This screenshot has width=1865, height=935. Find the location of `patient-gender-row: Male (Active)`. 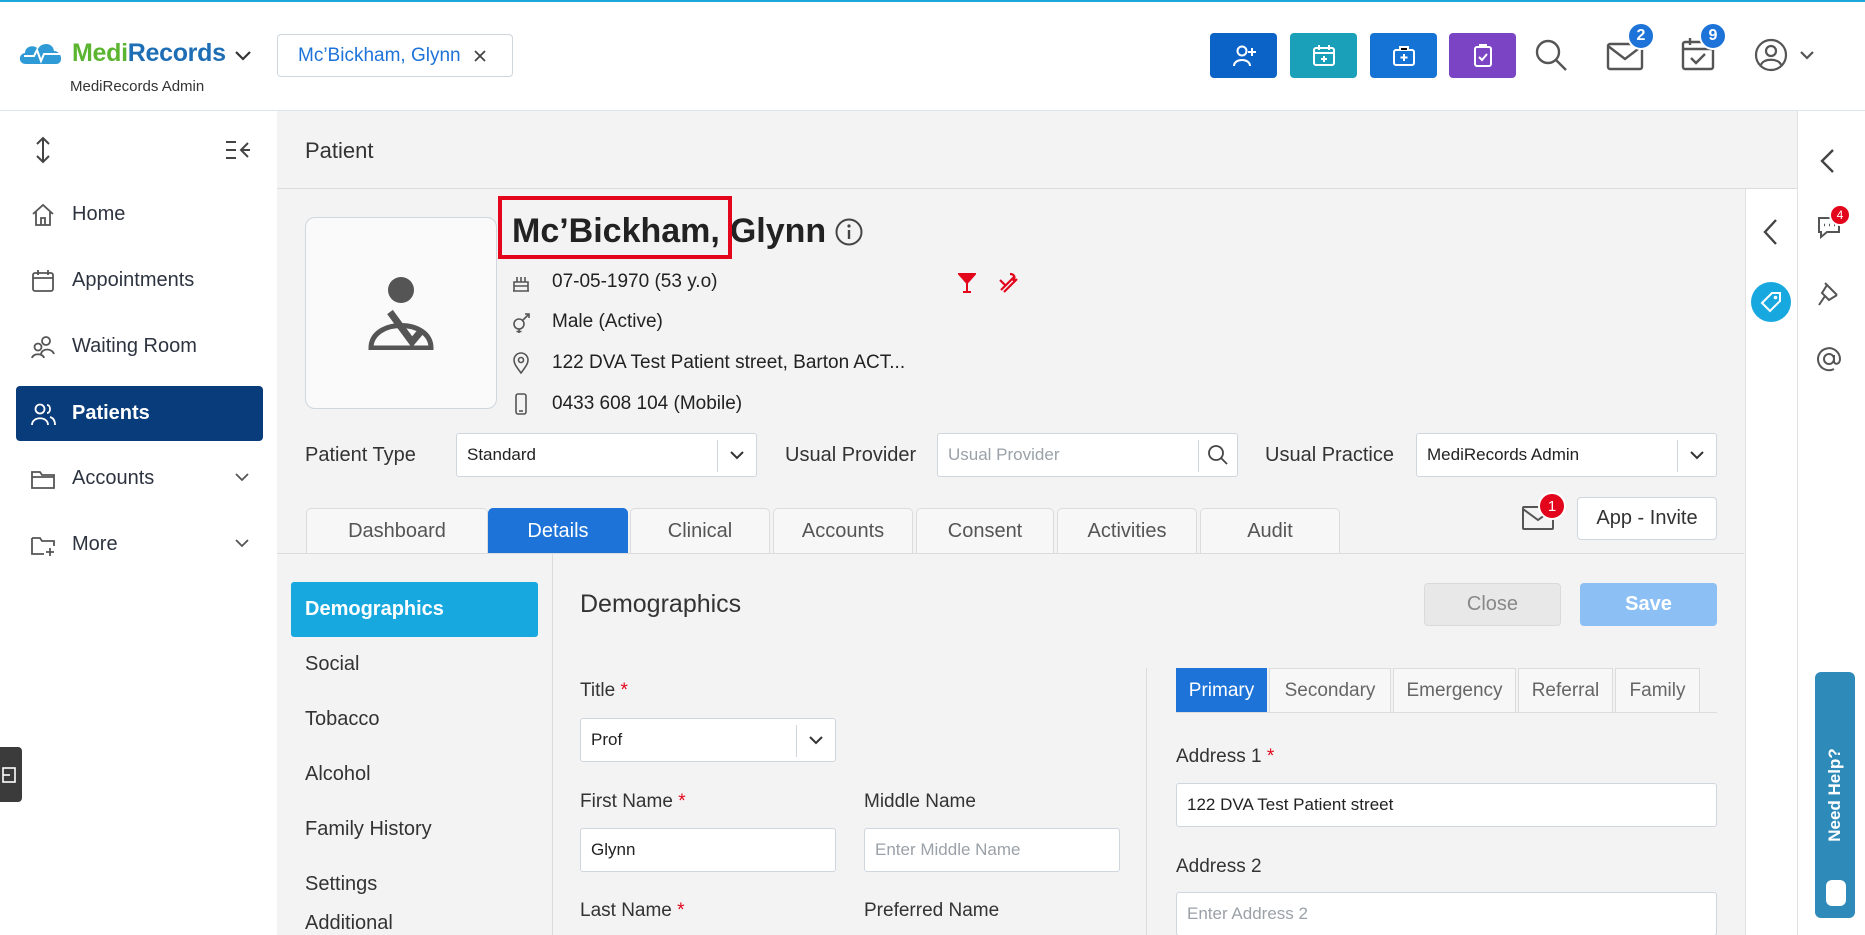

patient-gender-row: Male (Active) is located at coordinates (586, 322).